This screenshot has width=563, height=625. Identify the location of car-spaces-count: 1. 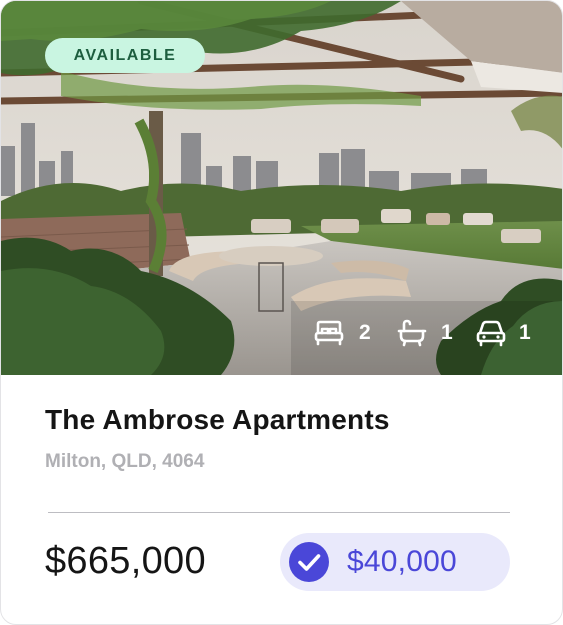
(525, 332).